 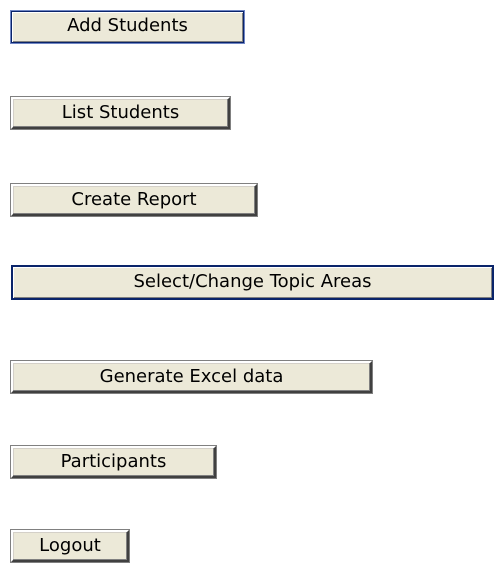 What do you see at coordinates (113, 462) in the screenshot?
I see `participants-button: Participants` at bounding box center [113, 462].